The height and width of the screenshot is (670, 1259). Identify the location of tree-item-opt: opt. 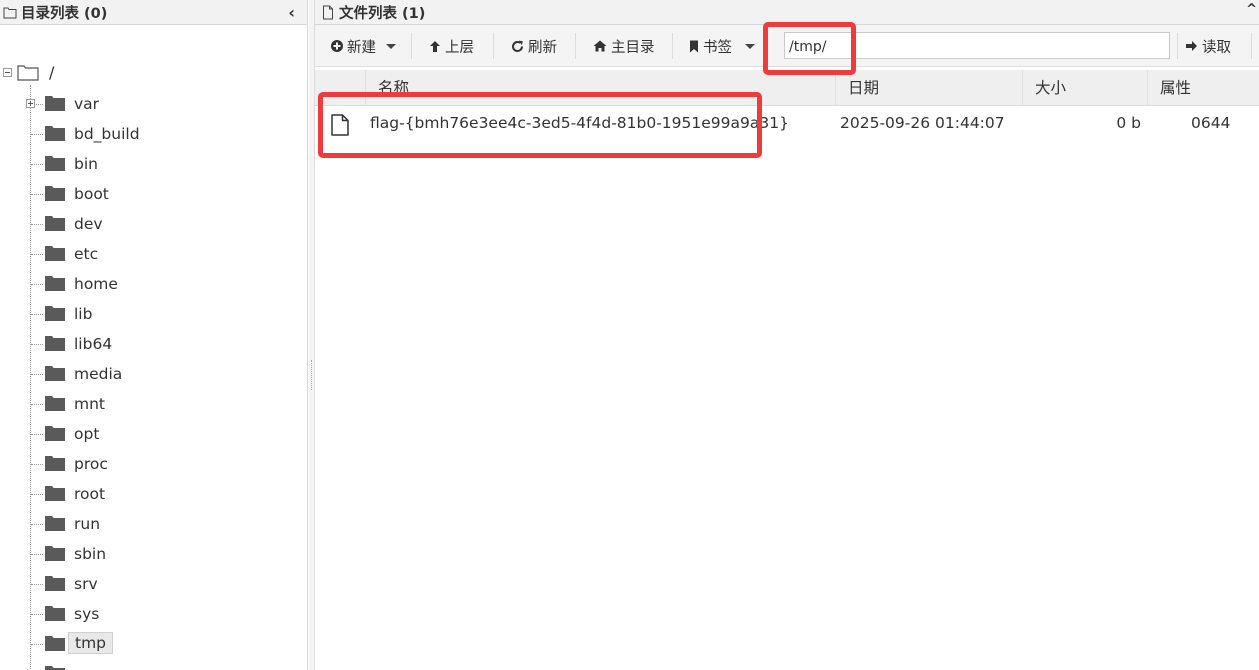
(150, 434).